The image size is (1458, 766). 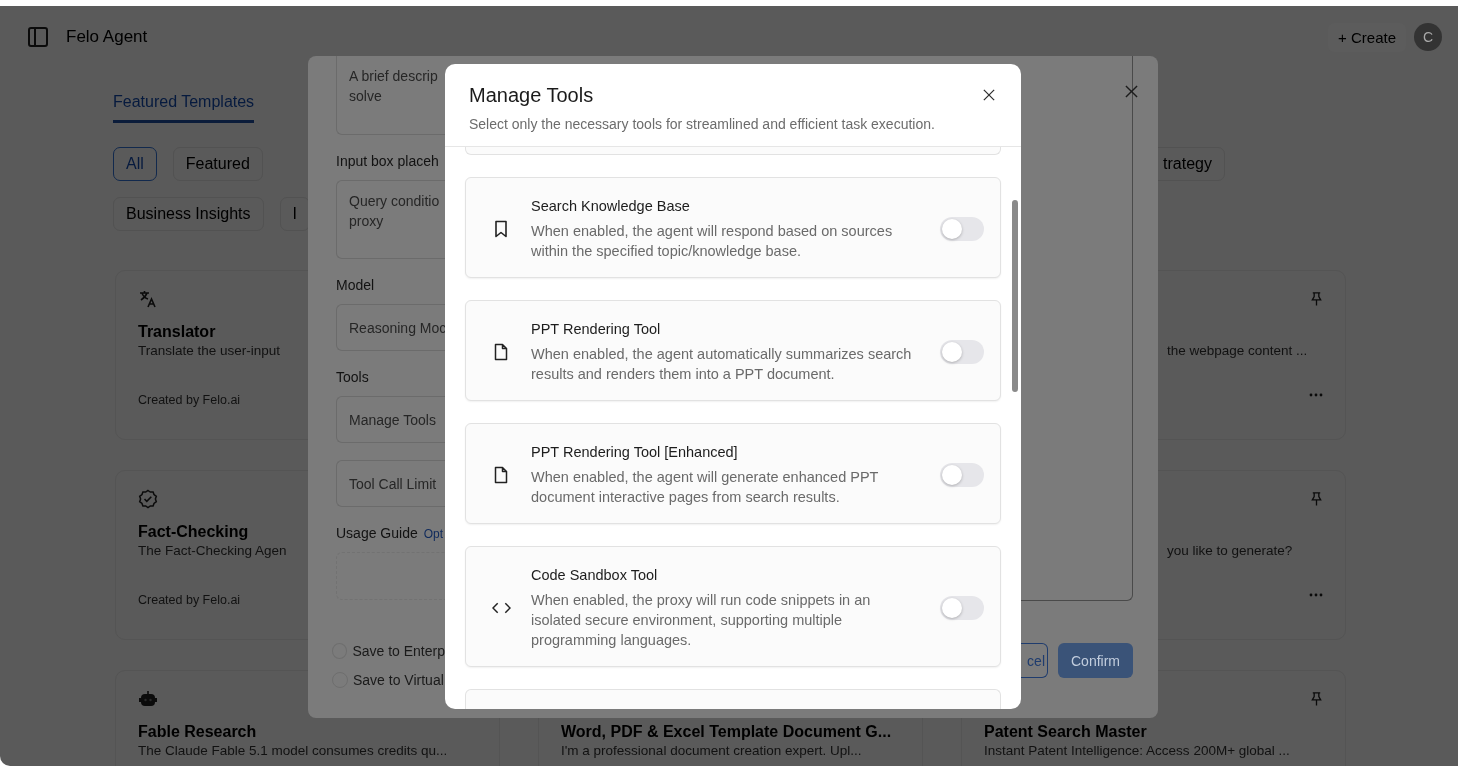 I want to click on template-description: Translate the user-input, so click(x=209, y=351).